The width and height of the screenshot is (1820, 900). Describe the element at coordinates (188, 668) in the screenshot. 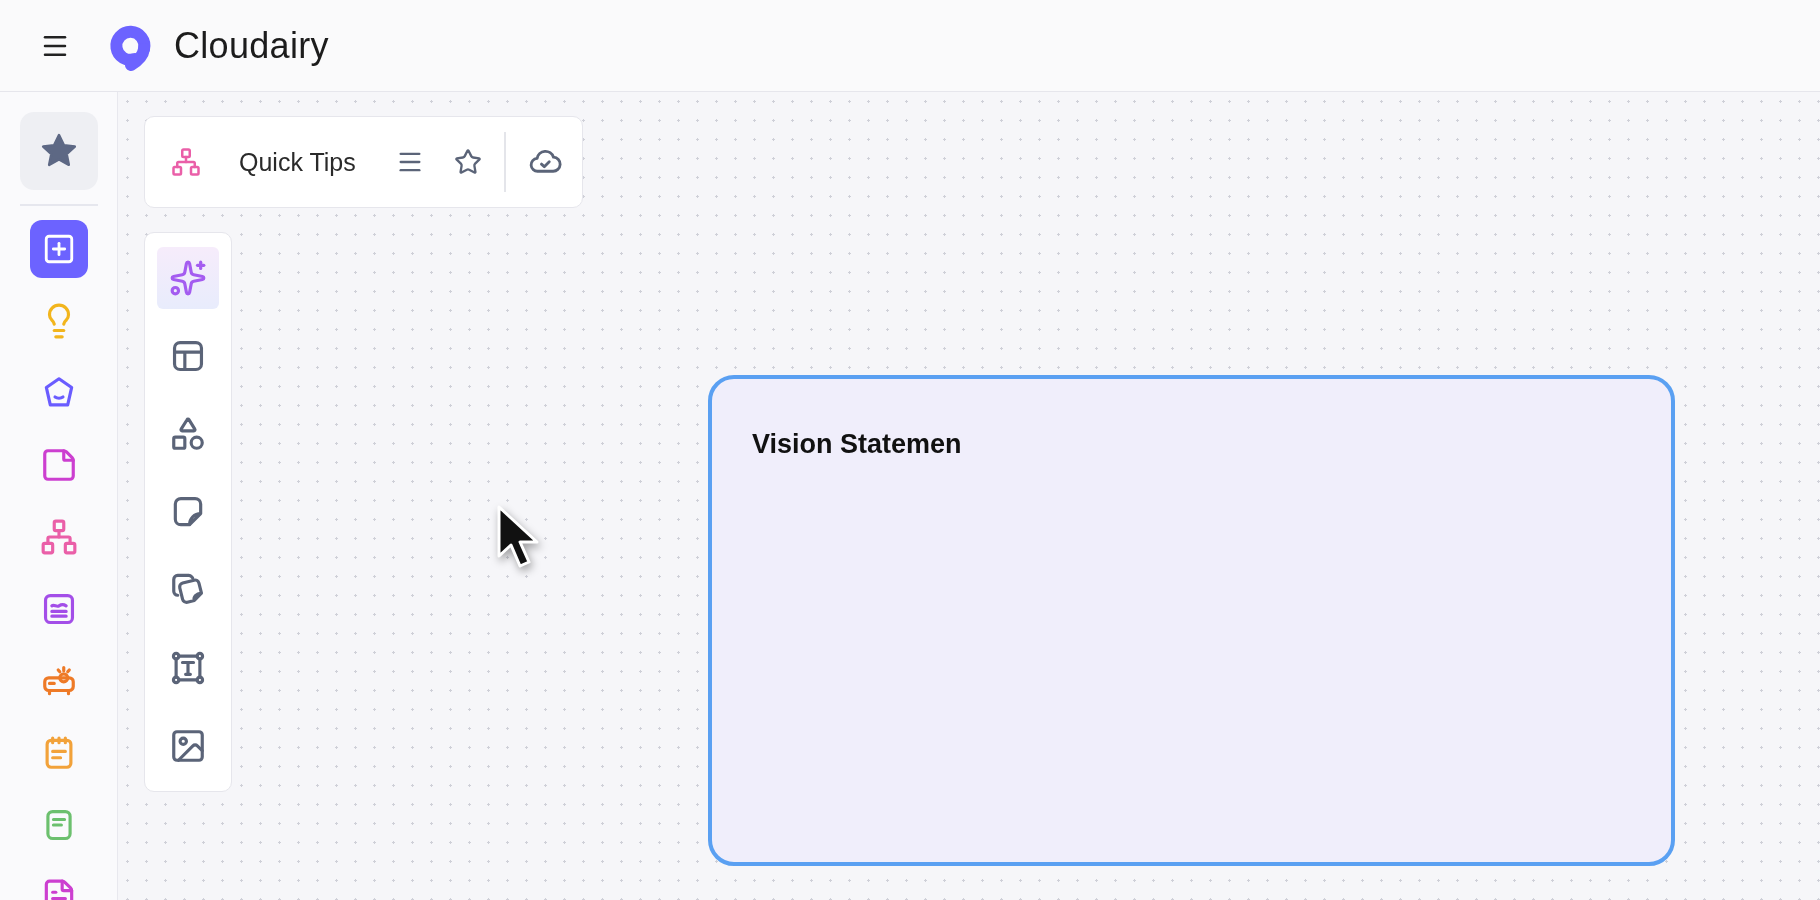

I see `text-frame-icon` at that location.